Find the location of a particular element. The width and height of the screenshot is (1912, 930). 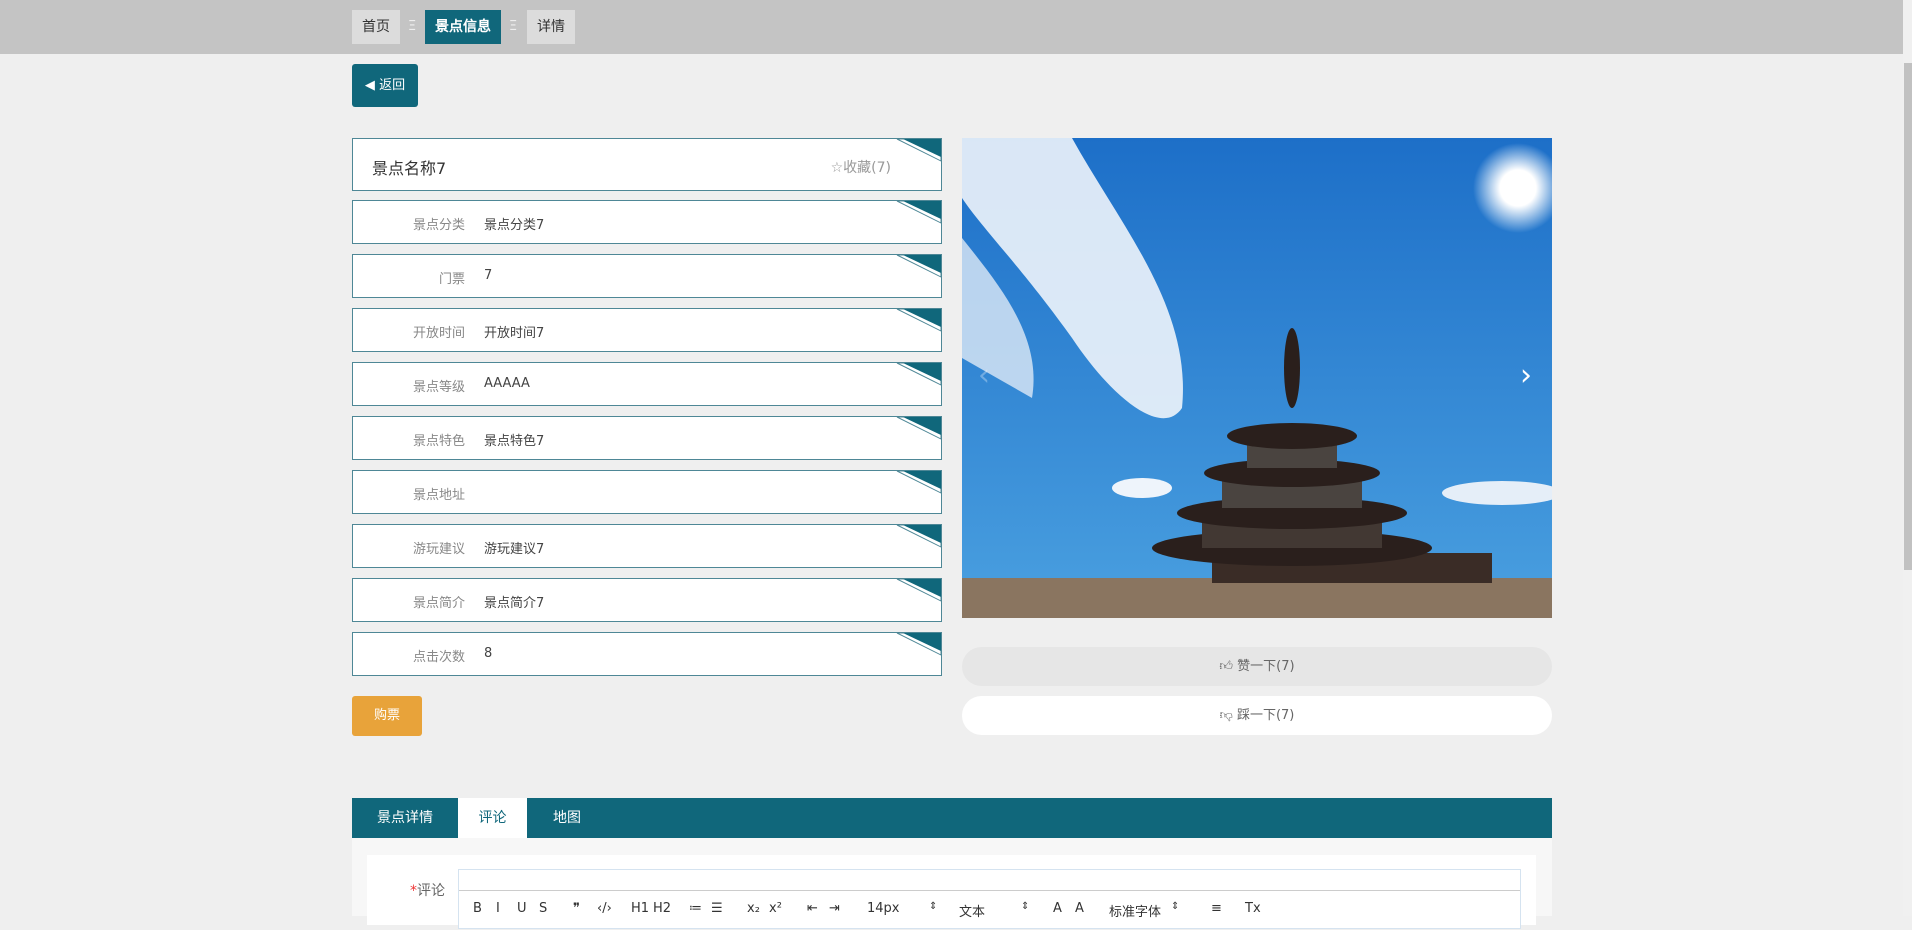

info-row: 景点等级 AAAAA is located at coordinates (647, 384).